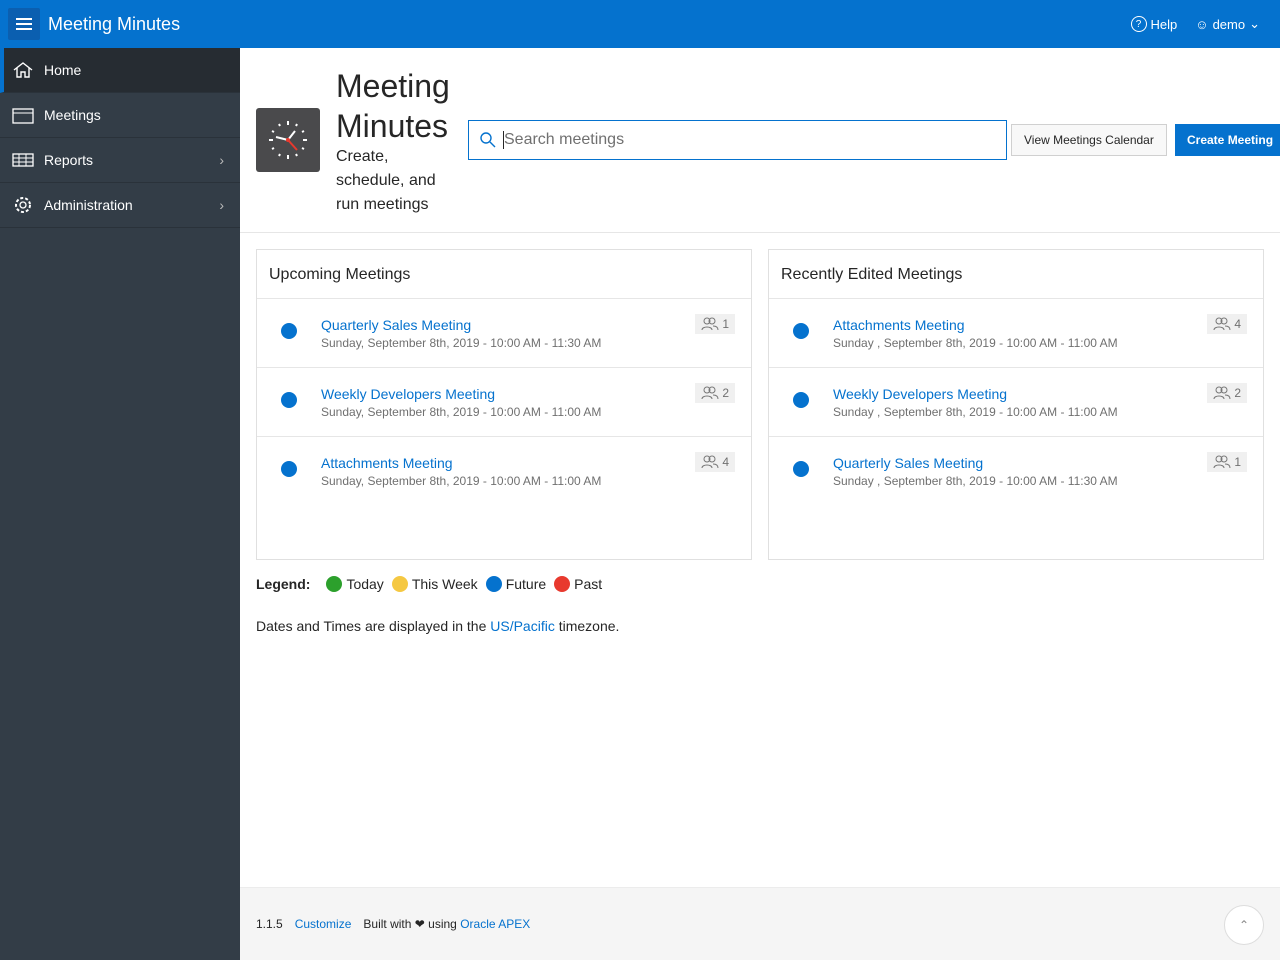 The height and width of the screenshot is (960, 1280). What do you see at coordinates (386, 180) in the screenshot?
I see `page-subtitle: Create, schedule, and run meetings` at bounding box center [386, 180].